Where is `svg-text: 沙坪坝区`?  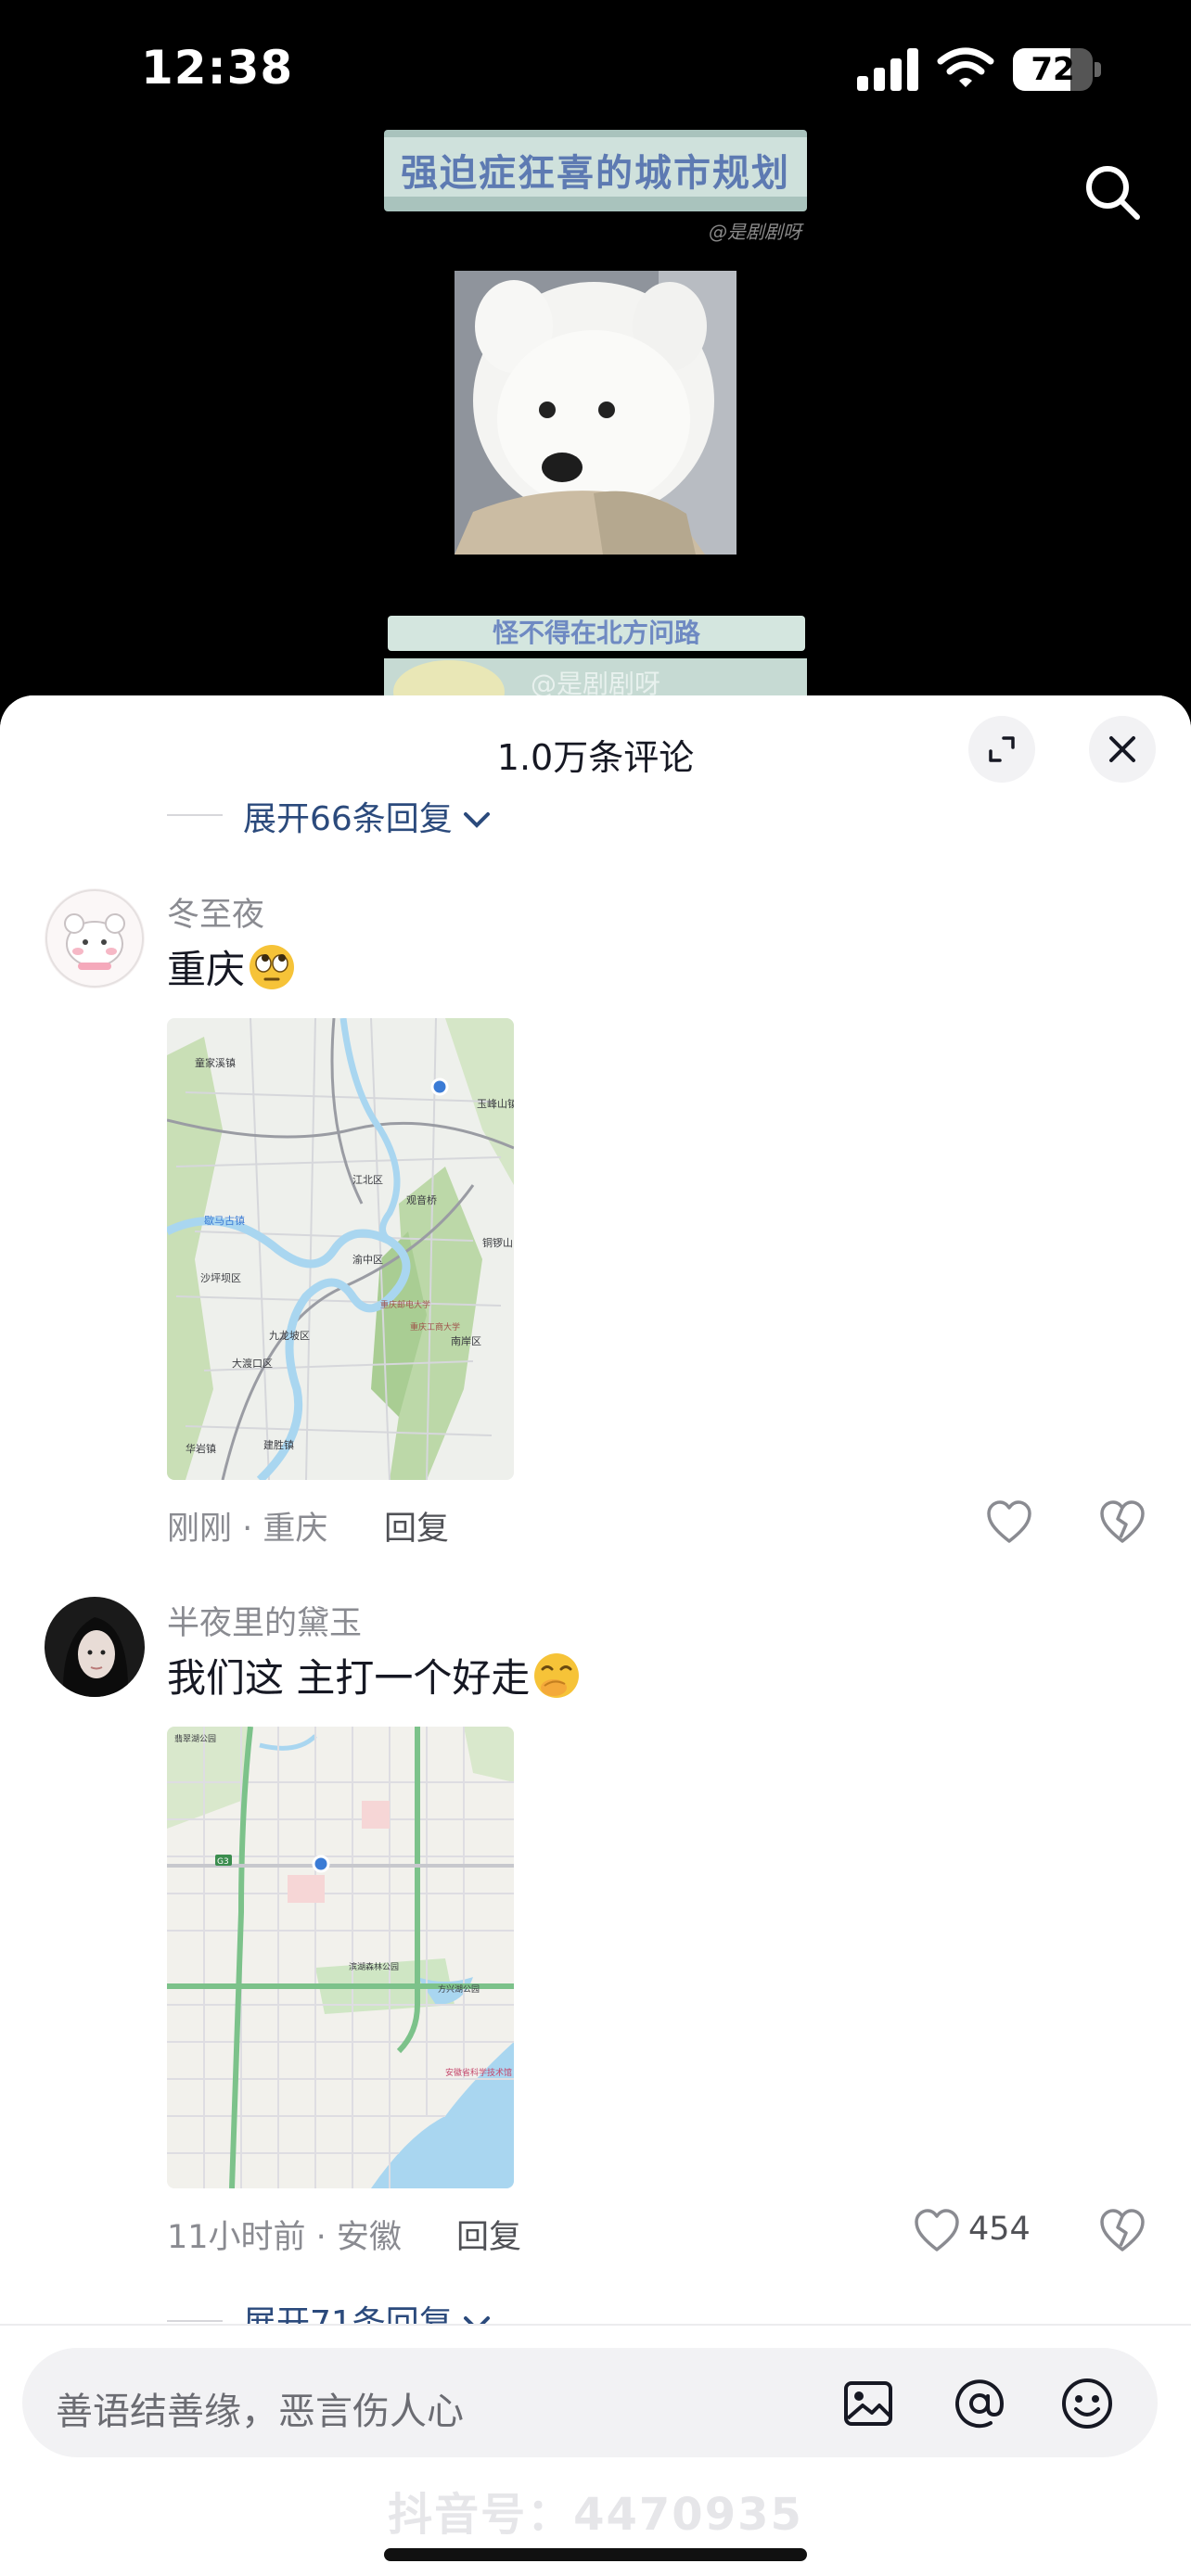
svg-text: 沙坪坝区 is located at coordinates (220, 1277).